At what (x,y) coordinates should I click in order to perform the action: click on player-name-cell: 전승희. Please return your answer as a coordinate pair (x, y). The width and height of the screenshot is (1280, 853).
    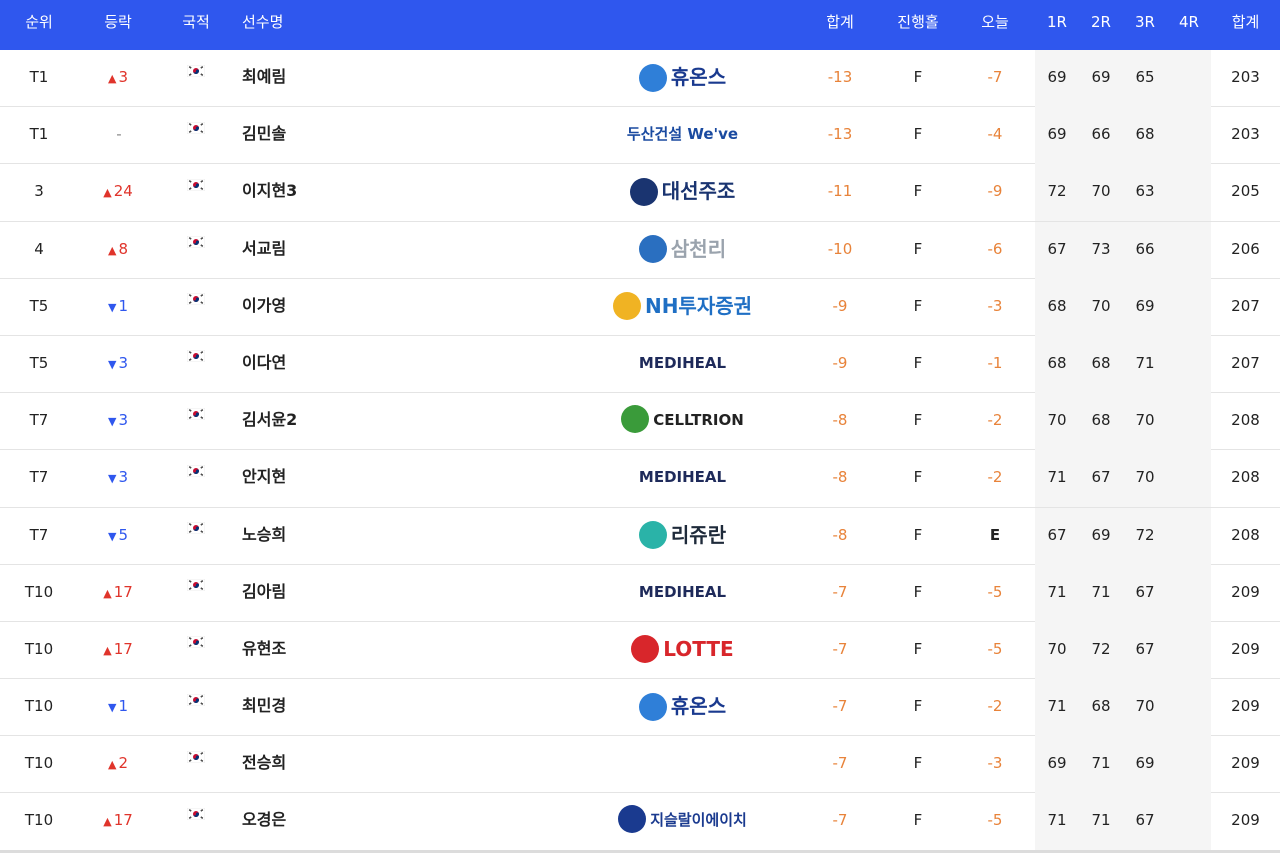
    Looking at the image, I should click on (342, 764).